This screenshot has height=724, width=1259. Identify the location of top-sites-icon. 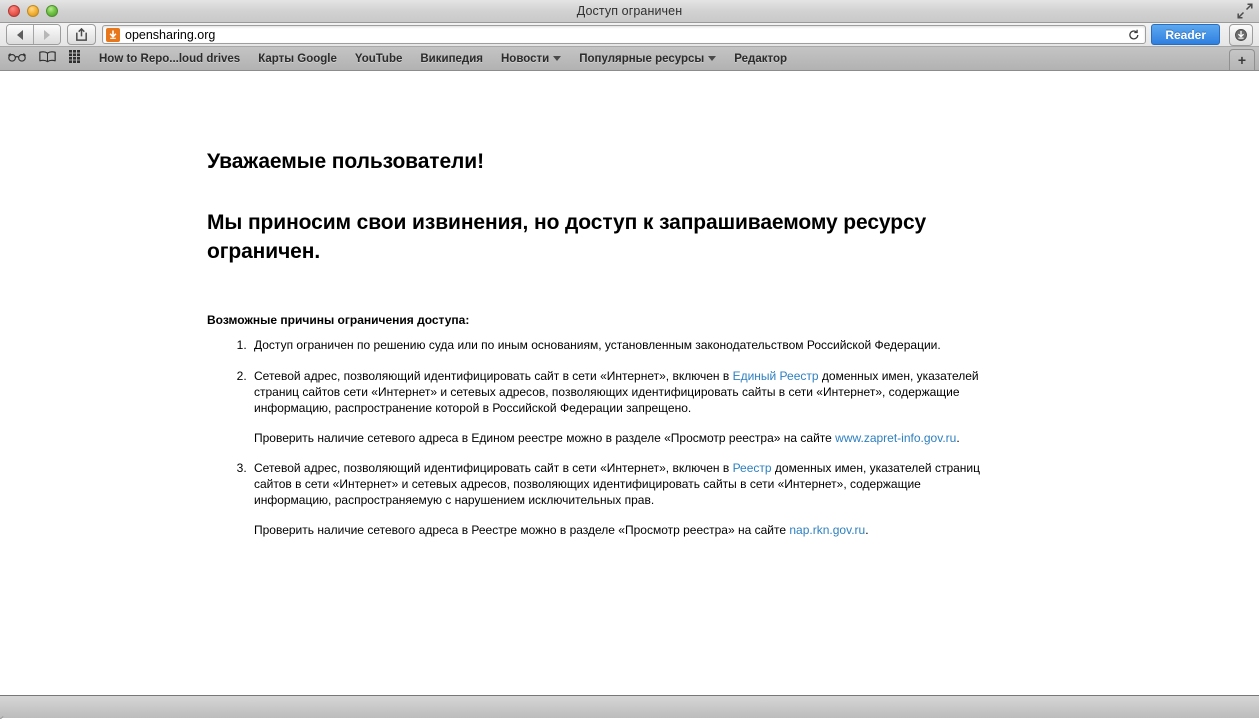
(76, 58).